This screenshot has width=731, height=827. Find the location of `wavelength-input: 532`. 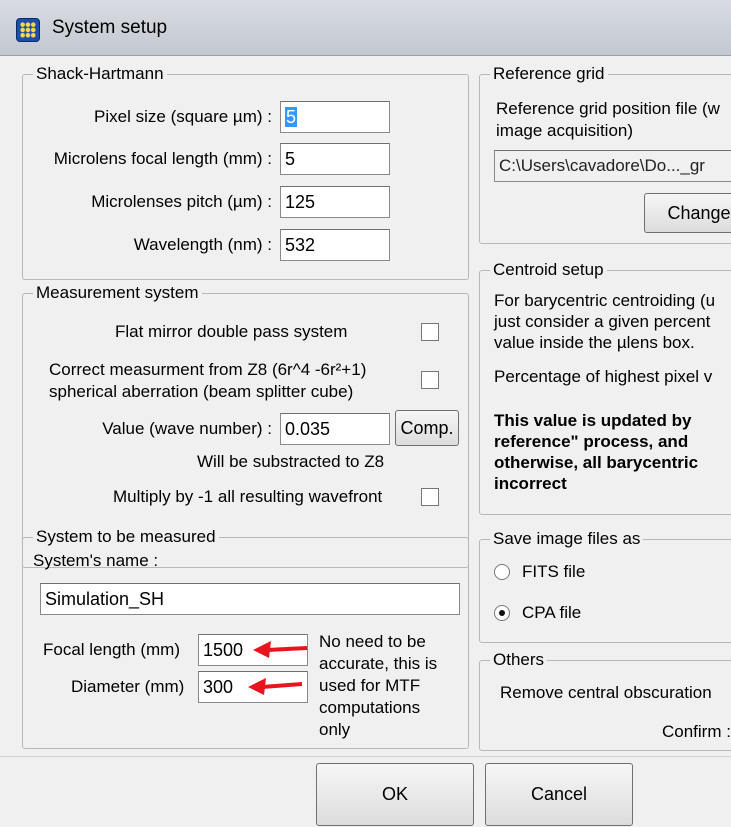

wavelength-input: 532 is located at coordinates (335, 245).